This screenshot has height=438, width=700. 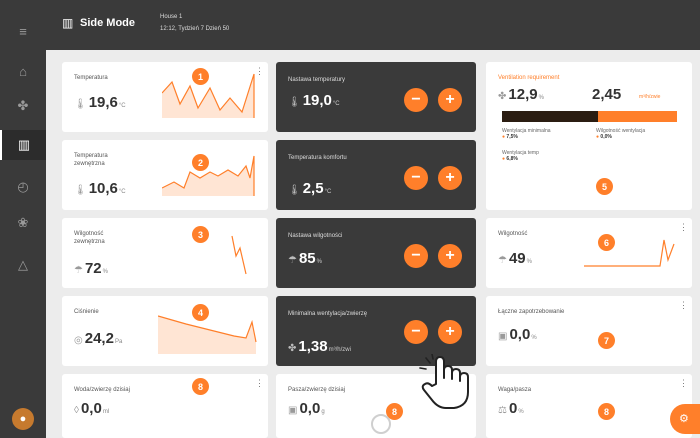 I want to click on legend-temp-ventilation: Wentylacja temp6,8%, so click(x=520, y=156).